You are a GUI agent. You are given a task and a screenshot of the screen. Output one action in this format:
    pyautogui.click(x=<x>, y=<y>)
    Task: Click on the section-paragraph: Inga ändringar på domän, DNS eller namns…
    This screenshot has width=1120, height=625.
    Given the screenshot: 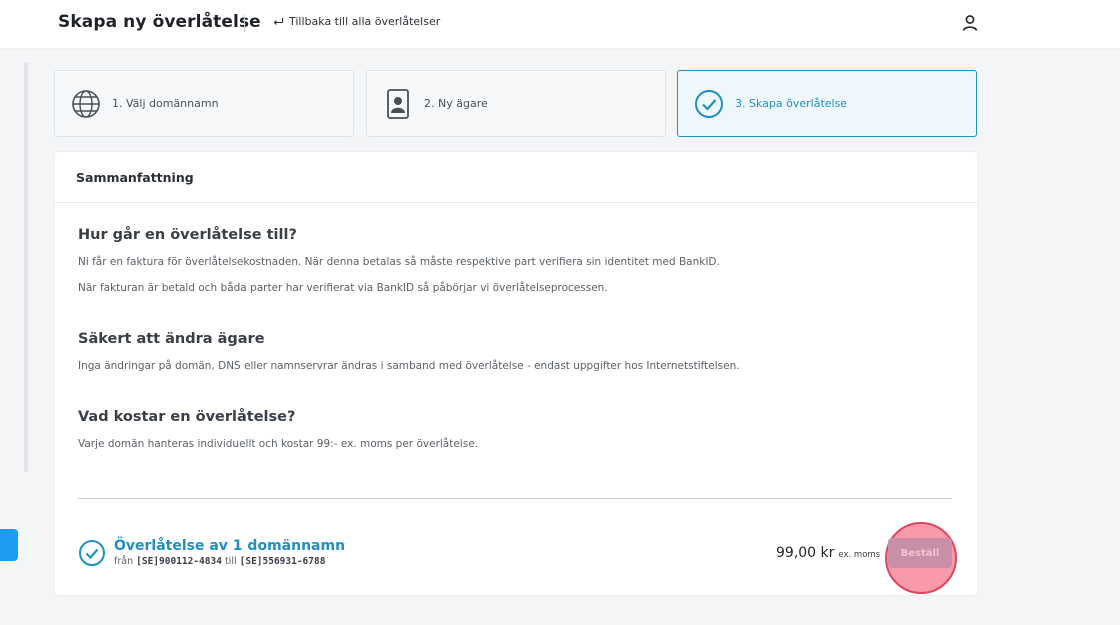 What is the action you would take?
    pyautogui.click(x=409, y=366)
    